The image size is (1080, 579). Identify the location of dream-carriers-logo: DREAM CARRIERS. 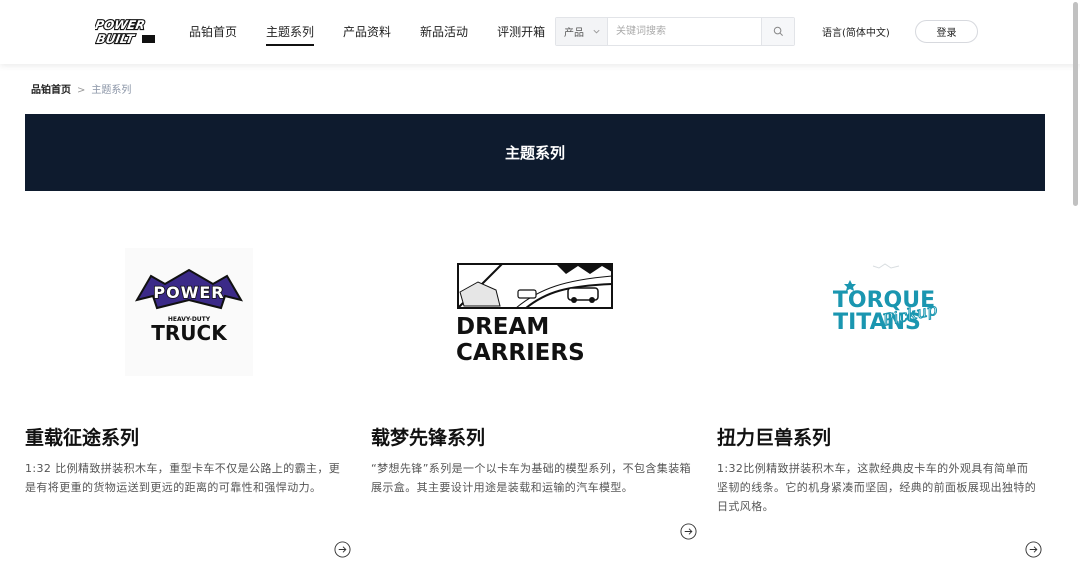
(535, 313).